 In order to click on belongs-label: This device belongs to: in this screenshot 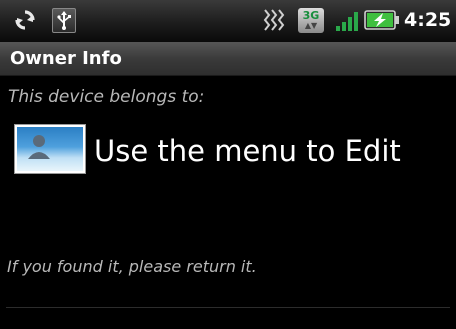, I will do `click(106, 97)`.